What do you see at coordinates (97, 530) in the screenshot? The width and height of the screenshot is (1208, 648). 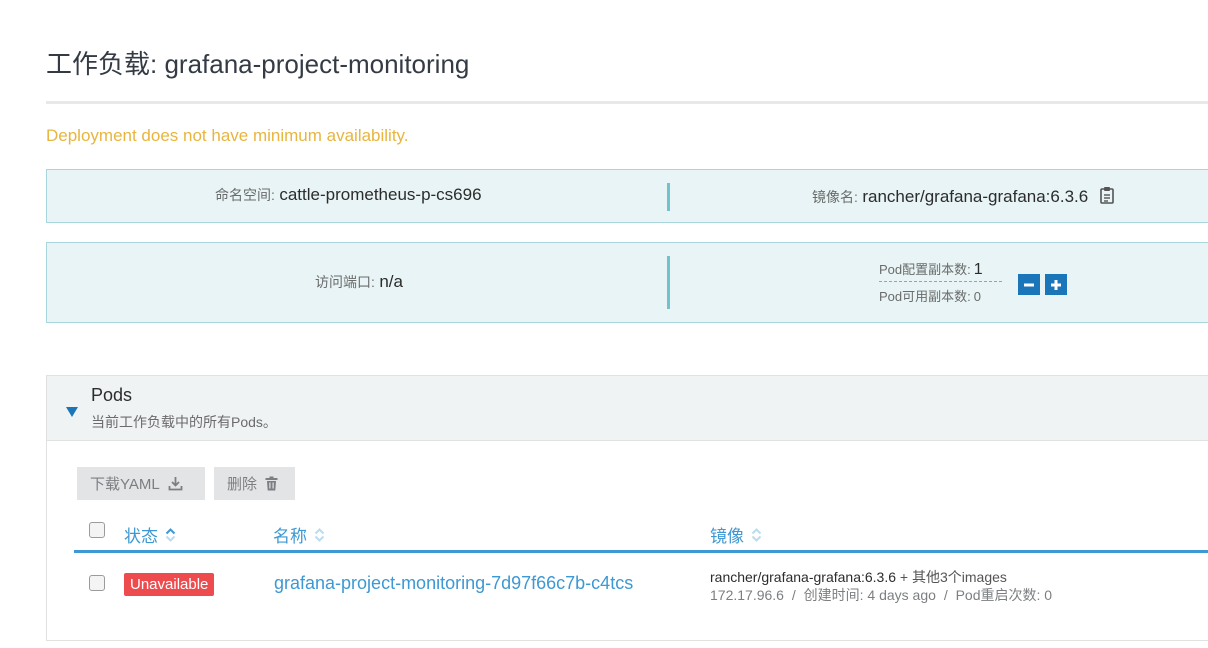 I see `select-all-checkbox` at bounding box center [97, 530].